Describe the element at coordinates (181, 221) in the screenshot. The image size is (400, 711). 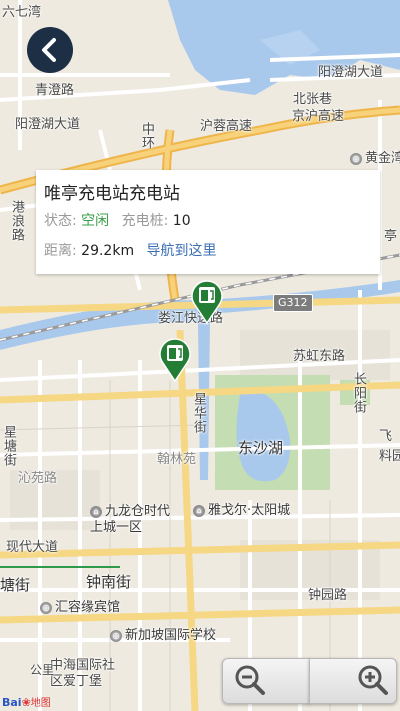
I see `piles-value: 10` at that location.